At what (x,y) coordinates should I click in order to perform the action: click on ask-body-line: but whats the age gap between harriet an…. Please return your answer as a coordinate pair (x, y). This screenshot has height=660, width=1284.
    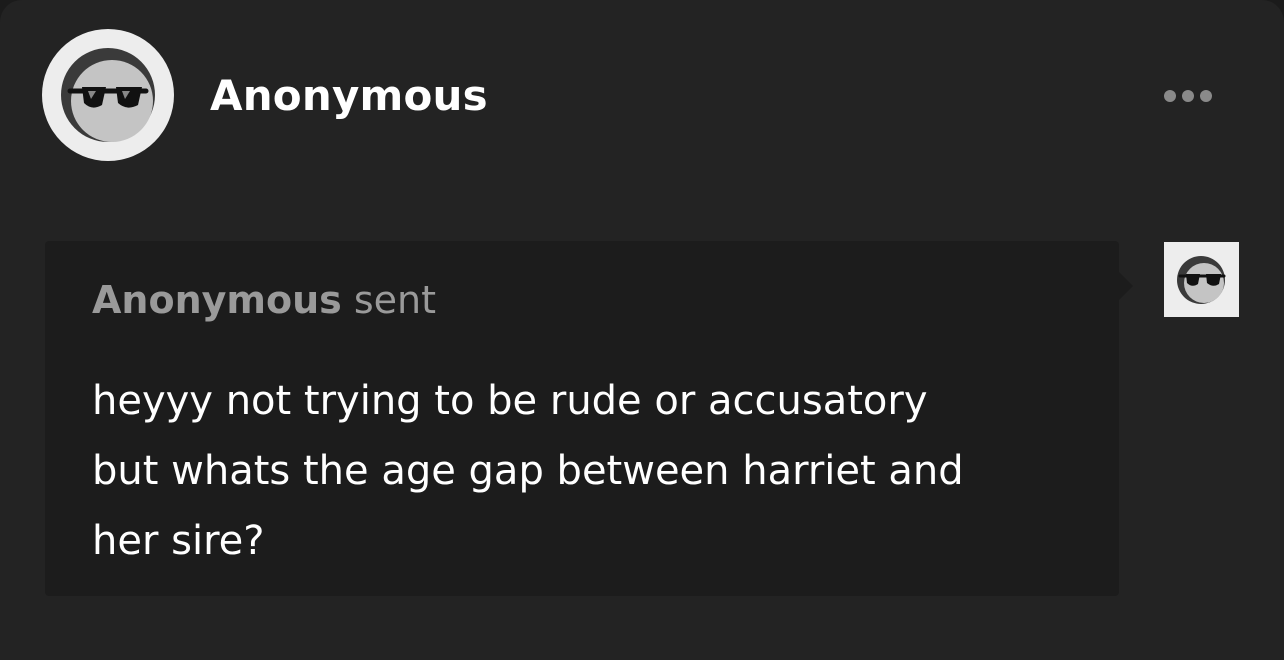
    Looking at the image, I should click on (528, 471).